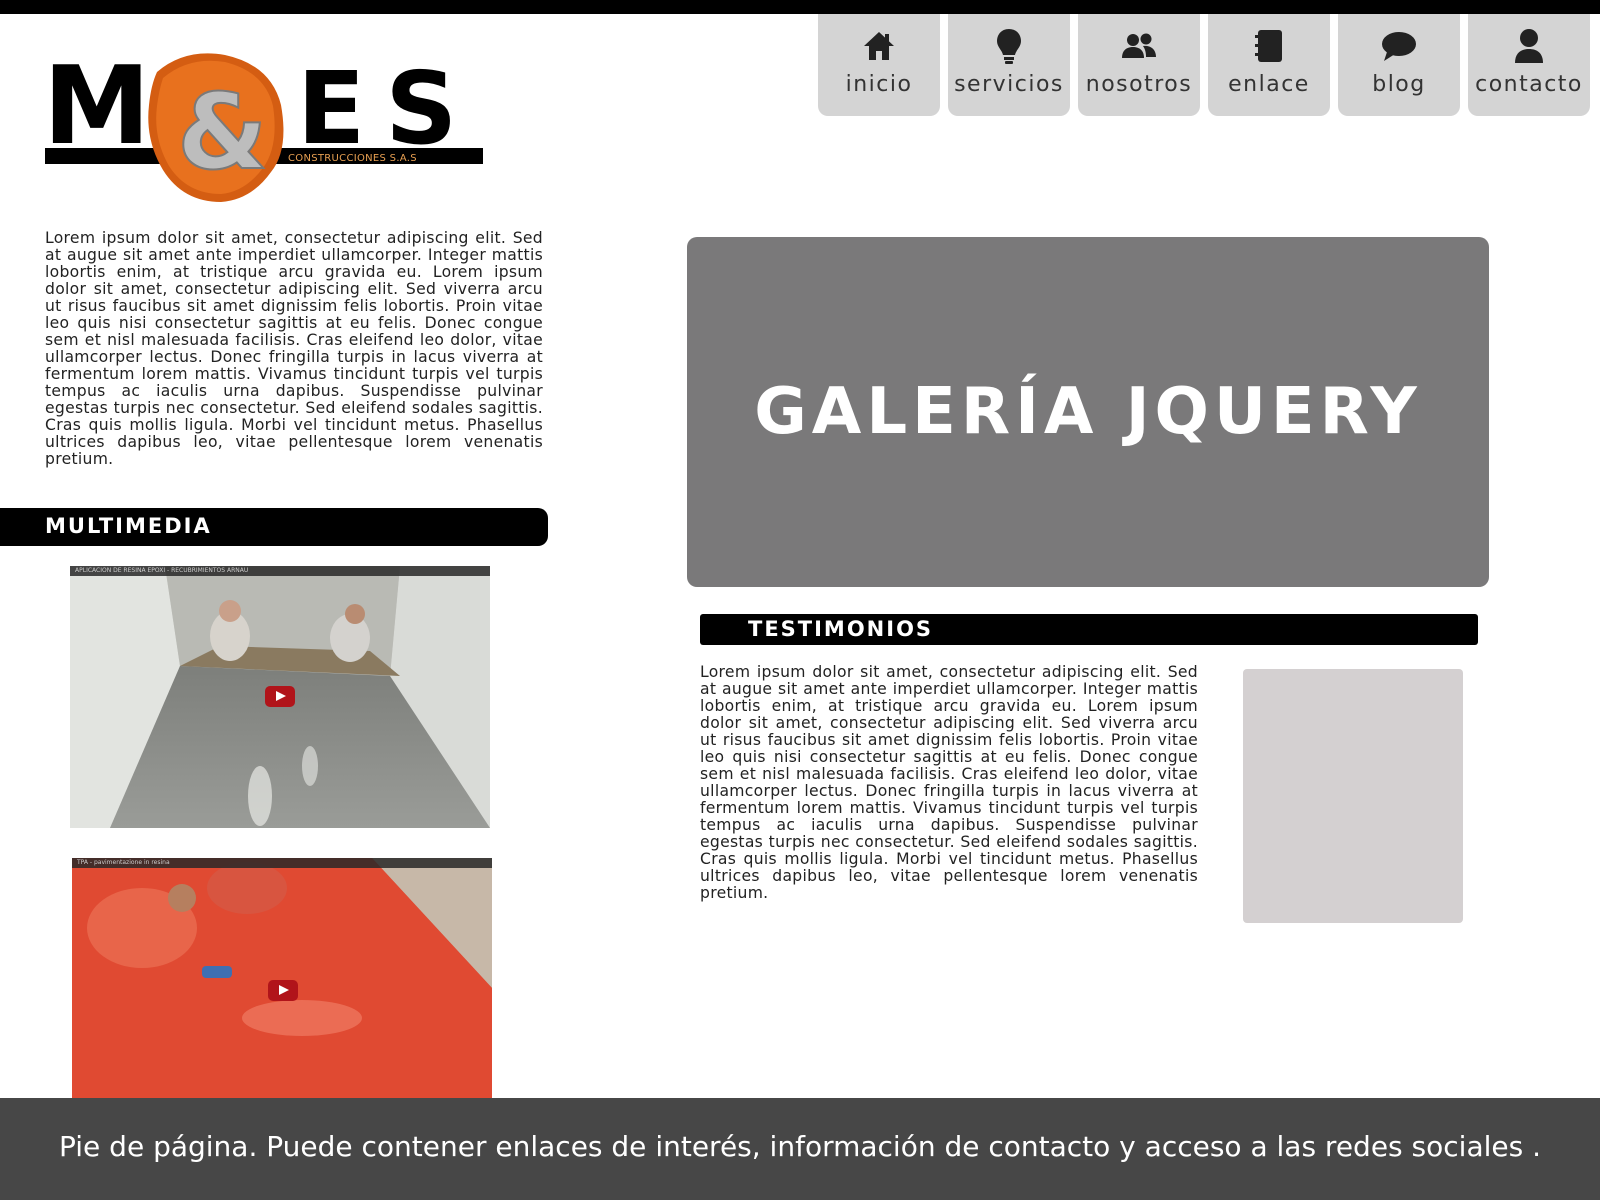 The height and width of the screenshot is (1200, 1600). I want to click on testimonial-image-placeholder, so click(1353, 796).